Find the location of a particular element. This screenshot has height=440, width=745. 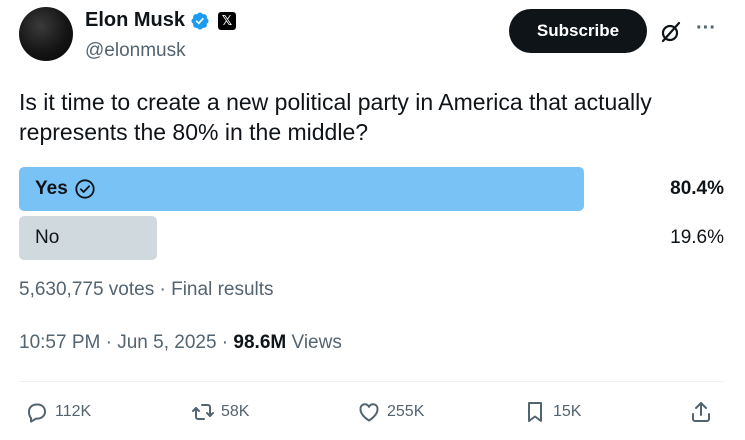

timestamp-row: 10:57 PM · Jun 5, 2025 · 98.6M Views is located at coordinates (180, 343).